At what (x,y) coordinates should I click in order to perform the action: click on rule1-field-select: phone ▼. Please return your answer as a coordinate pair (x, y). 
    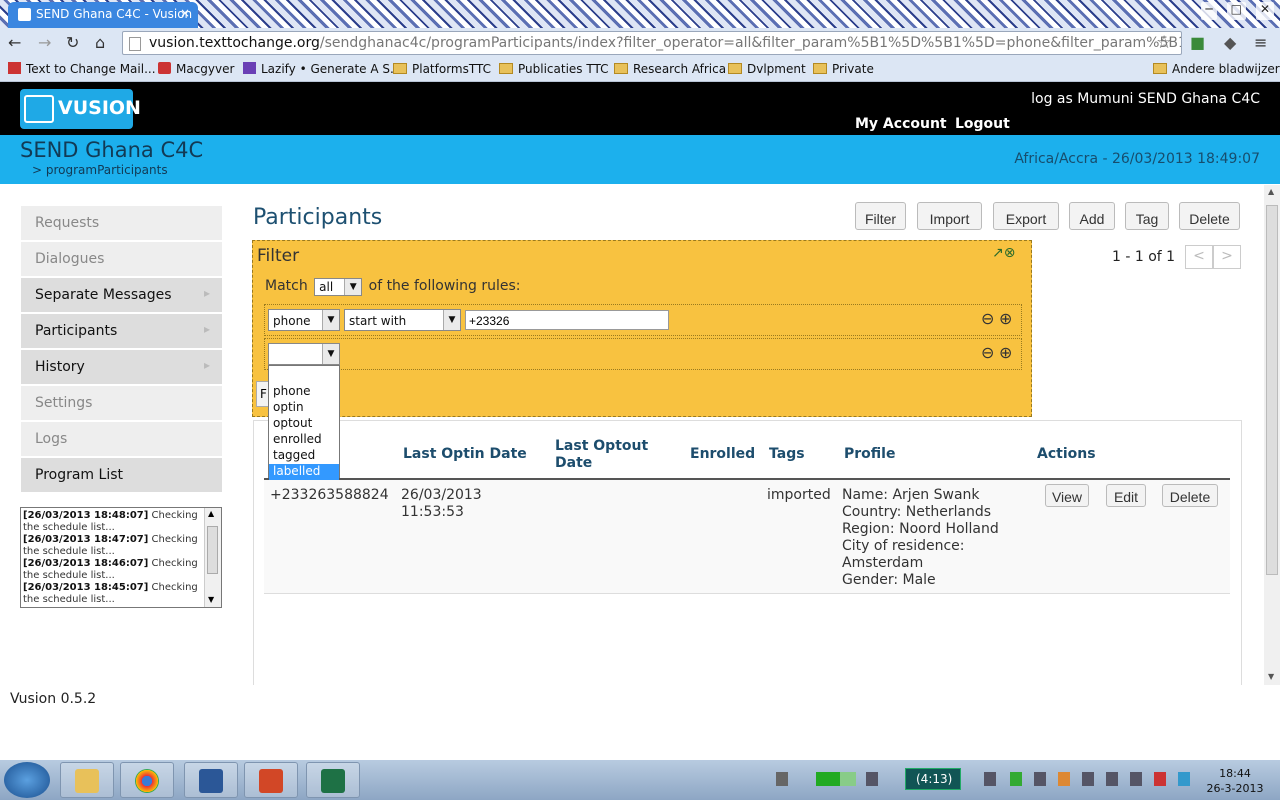
    Looking at the image, I should click on (304, 320).